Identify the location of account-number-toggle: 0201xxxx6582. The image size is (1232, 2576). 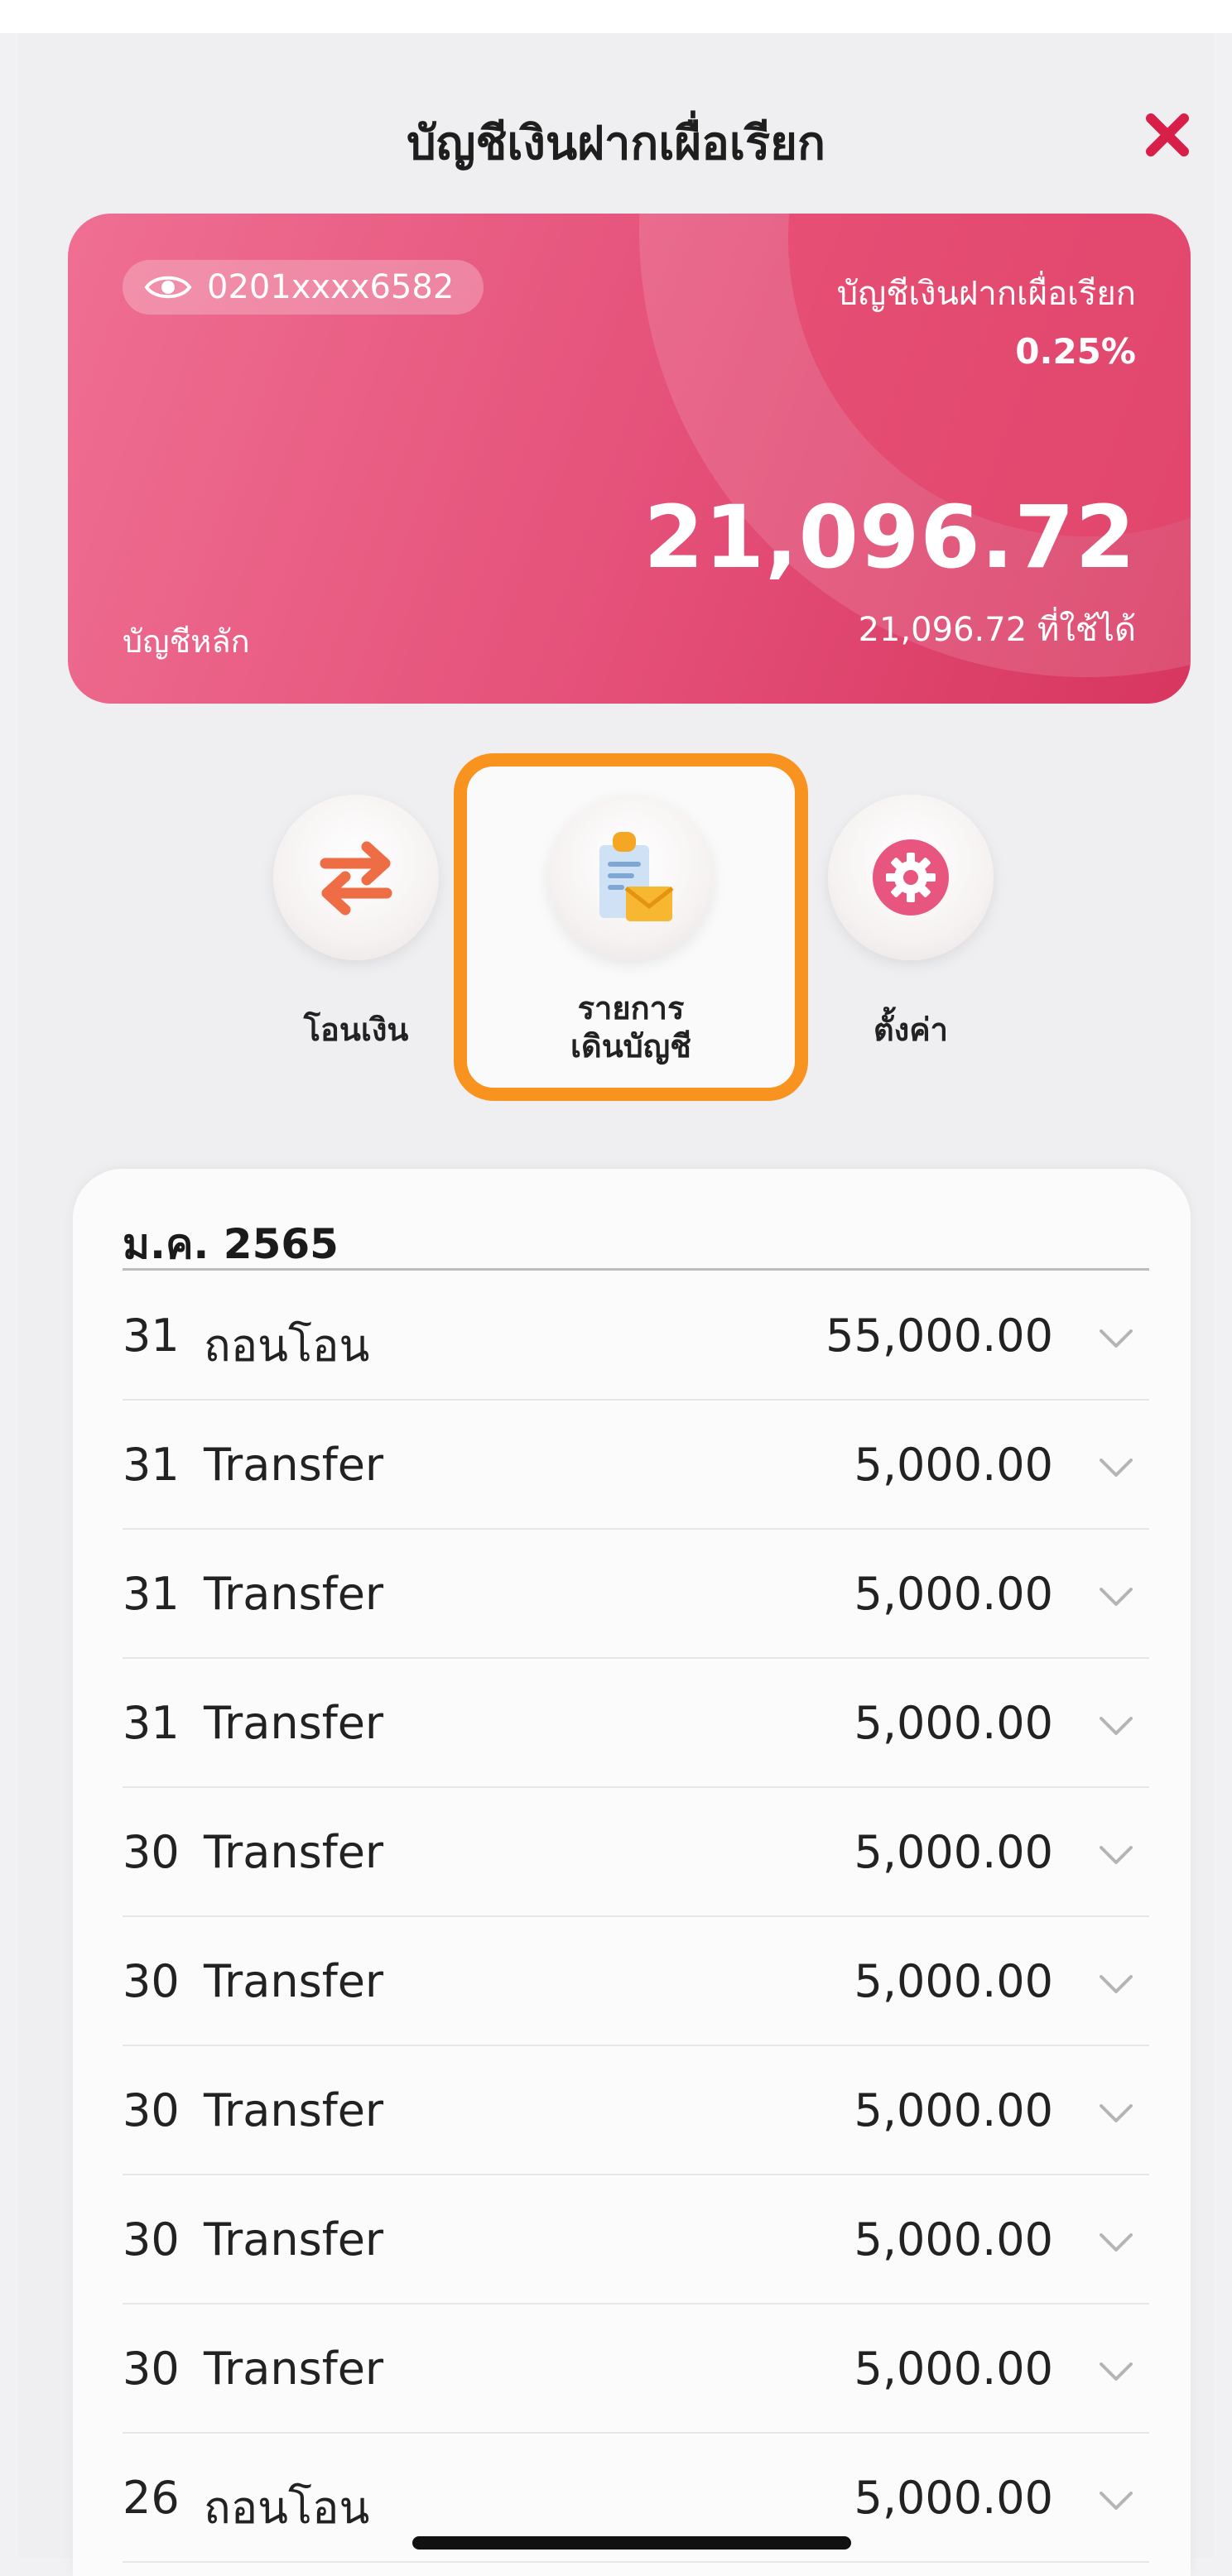
(303, 287).